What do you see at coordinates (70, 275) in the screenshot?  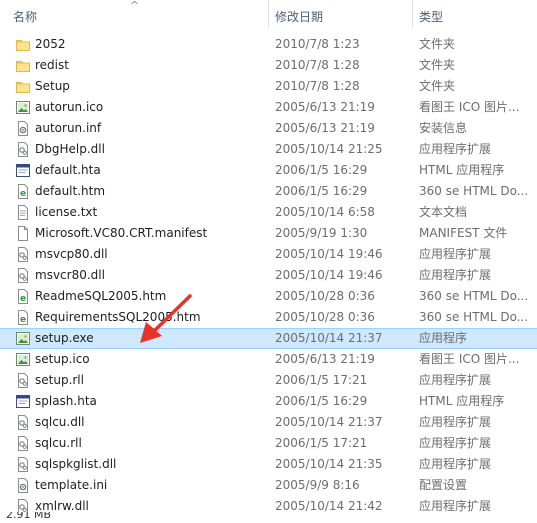 I see `file-name: msvcr80.dll` at bounding box center [70, 275].